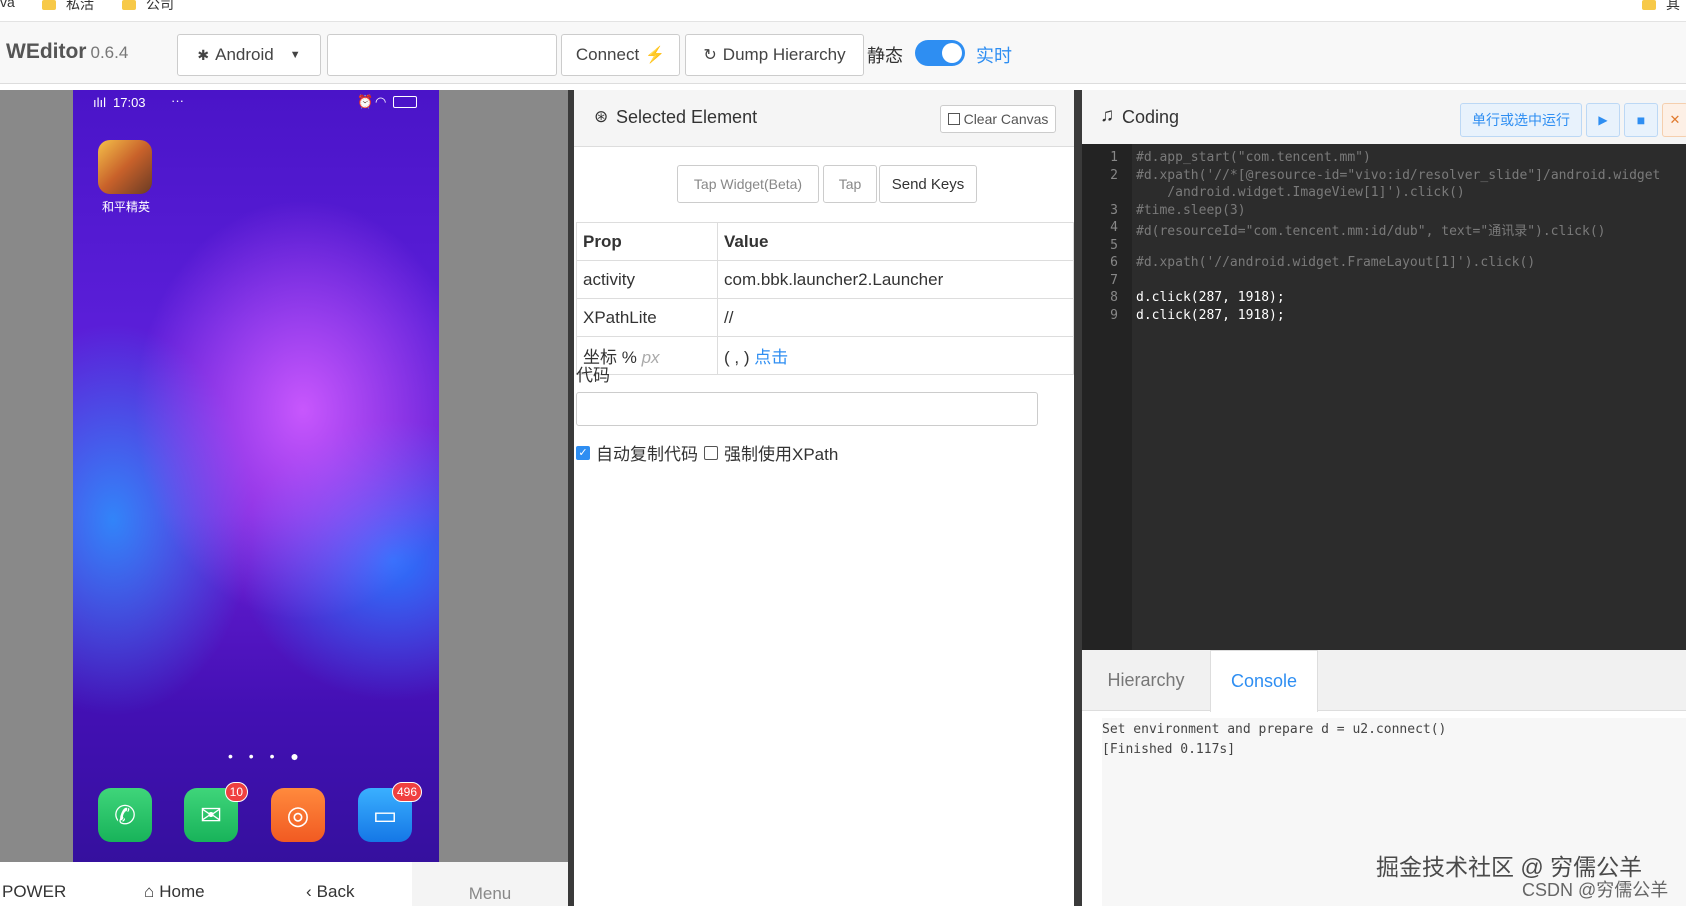 This screenshot has height=906, width=1686. Describe the element at coordinates (843, 11) in the screenshot. I see `bookmarks-bar: va 私活 公司 其` at that location.